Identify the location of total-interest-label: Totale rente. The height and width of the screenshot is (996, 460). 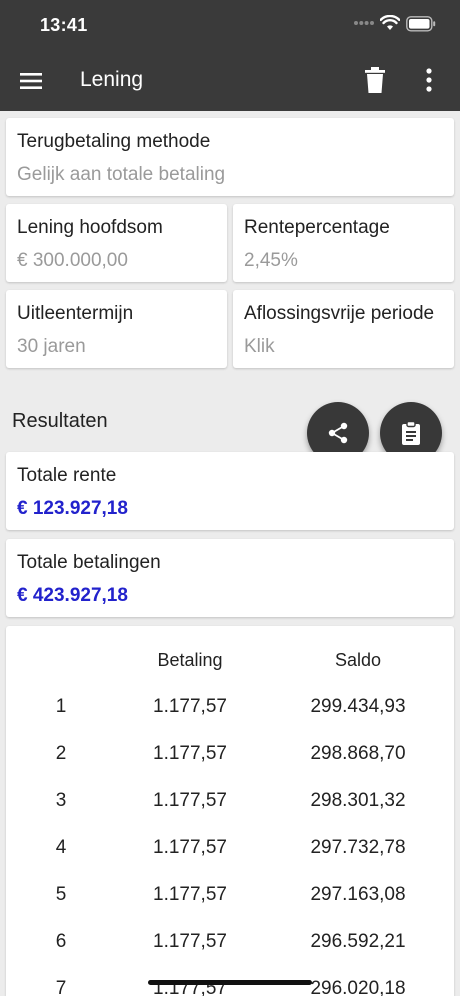
(67, 475).